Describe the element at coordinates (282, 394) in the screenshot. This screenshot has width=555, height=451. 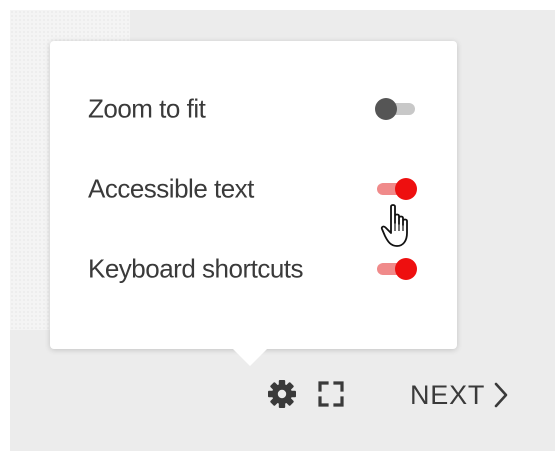
I see `gear-icon` at that location.